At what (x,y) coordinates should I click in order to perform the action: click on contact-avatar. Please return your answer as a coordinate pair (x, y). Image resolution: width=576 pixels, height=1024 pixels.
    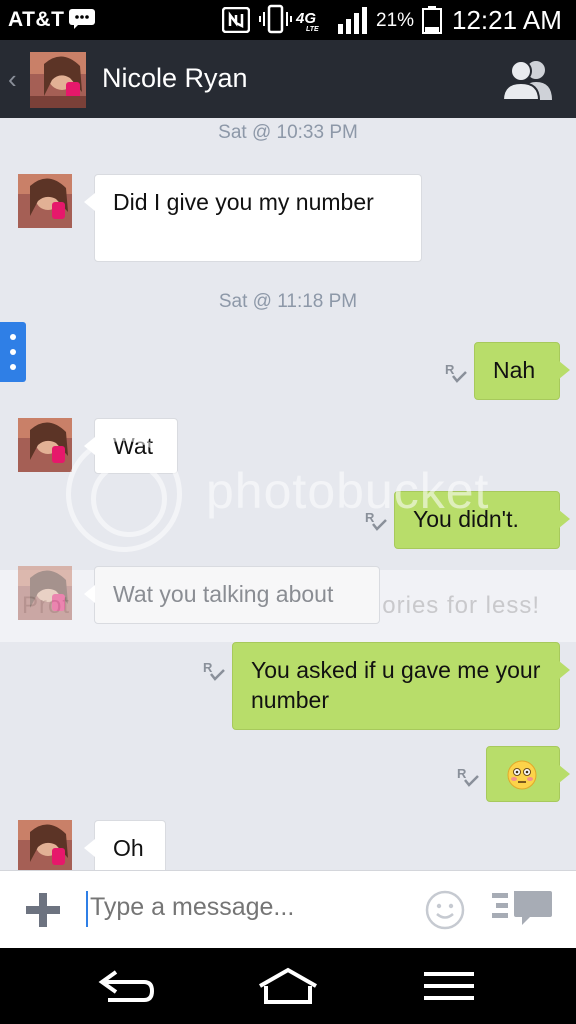
    Looking at the image, I should click on (58, 80).